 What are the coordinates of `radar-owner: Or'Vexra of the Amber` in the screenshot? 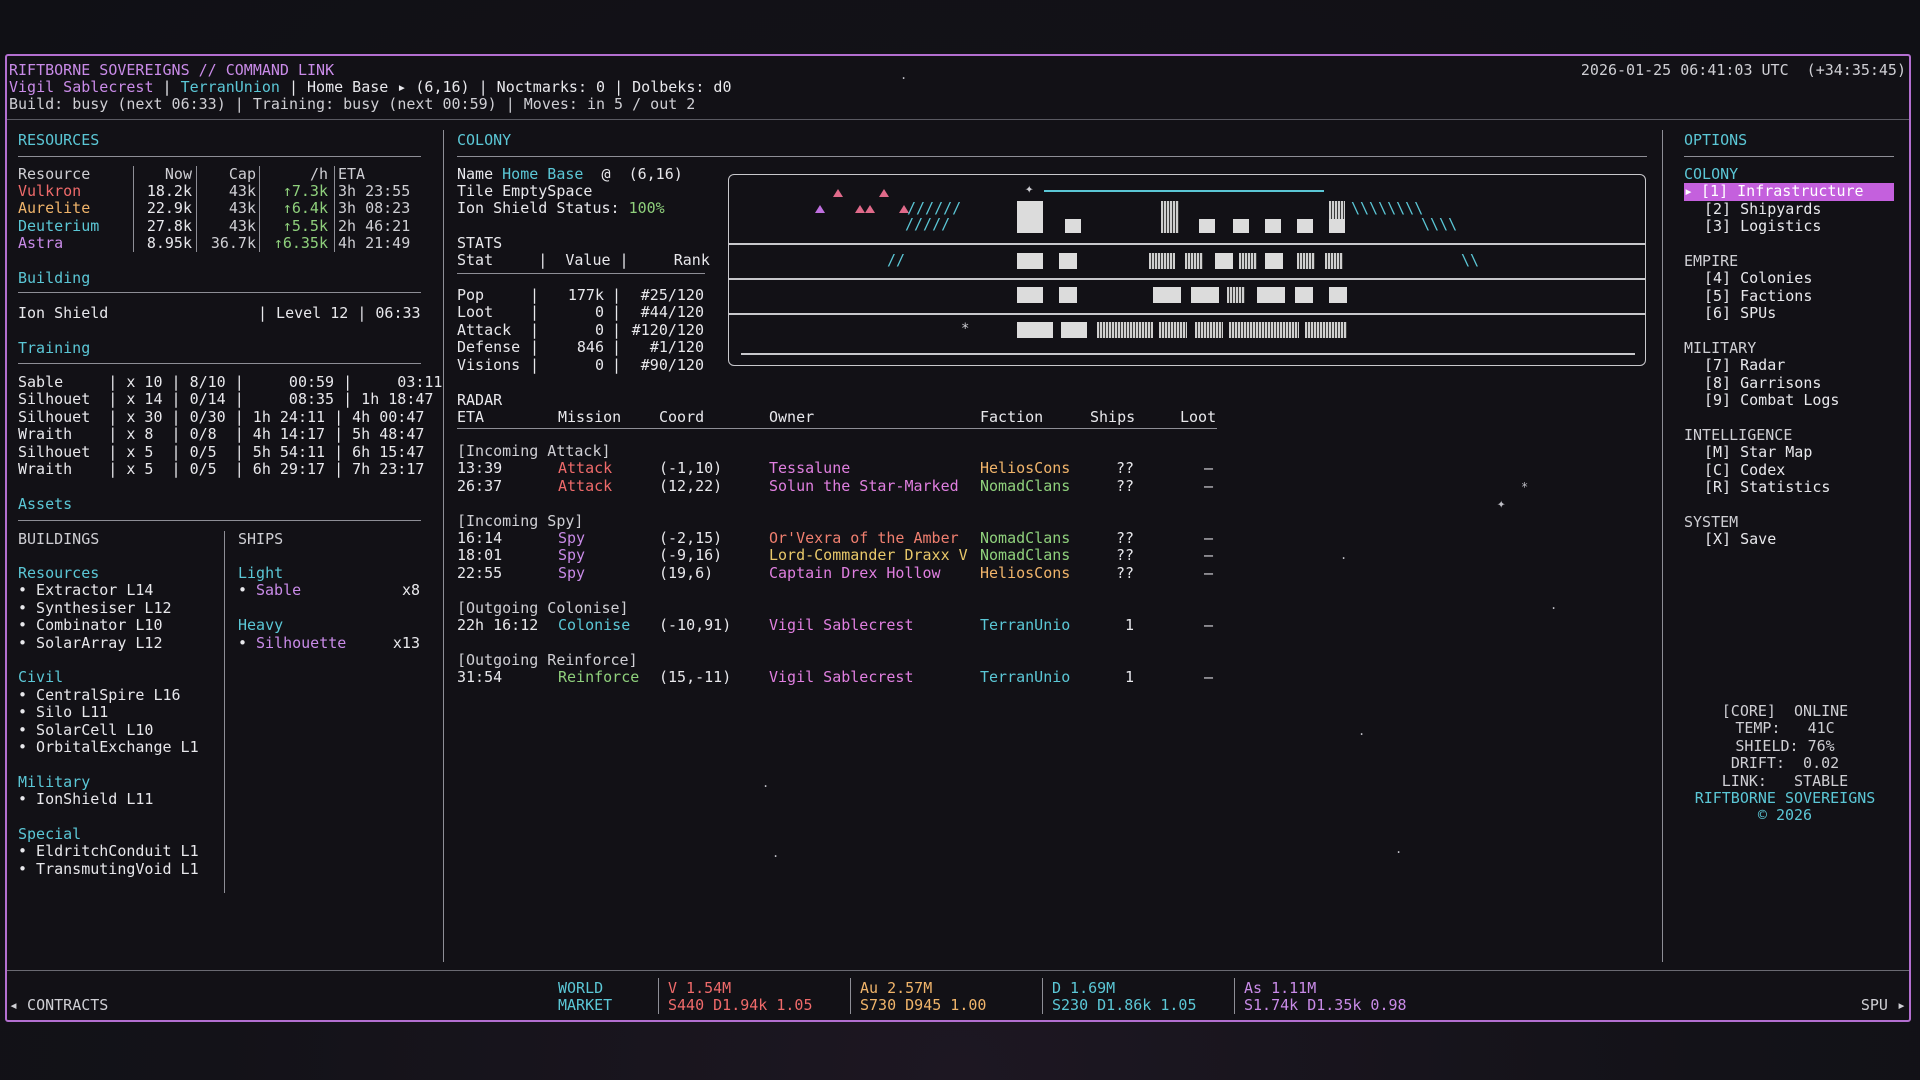 It's located at (864, 538).